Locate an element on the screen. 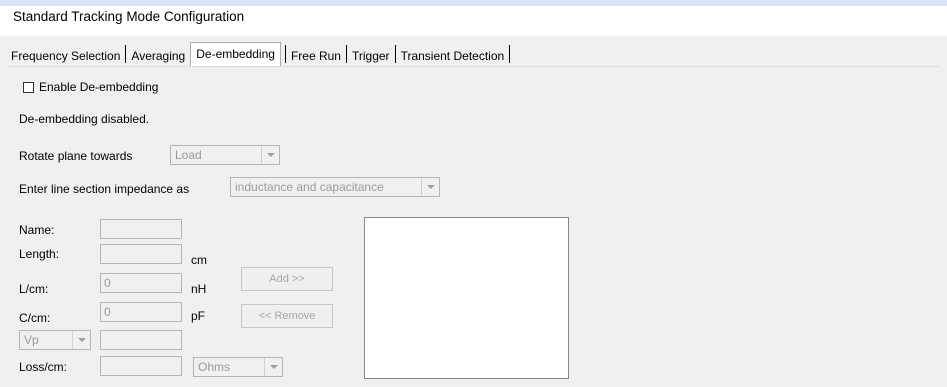 The height and width of the screenshot is (387, 947). name-field is located at coordinates (141, 229).